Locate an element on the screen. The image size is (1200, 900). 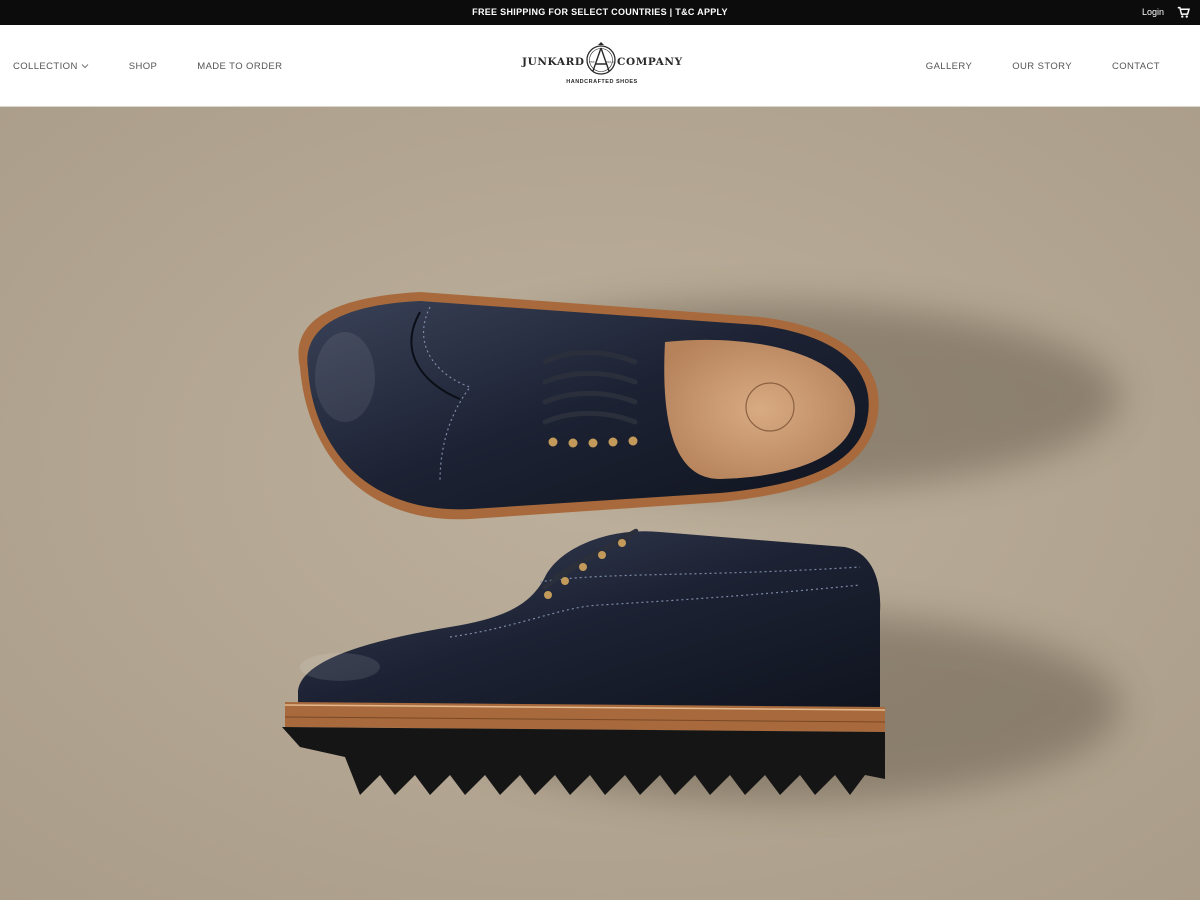
nav-right: GALLERY OUR STORY CONTACT is located at coordinates (1043, 66).